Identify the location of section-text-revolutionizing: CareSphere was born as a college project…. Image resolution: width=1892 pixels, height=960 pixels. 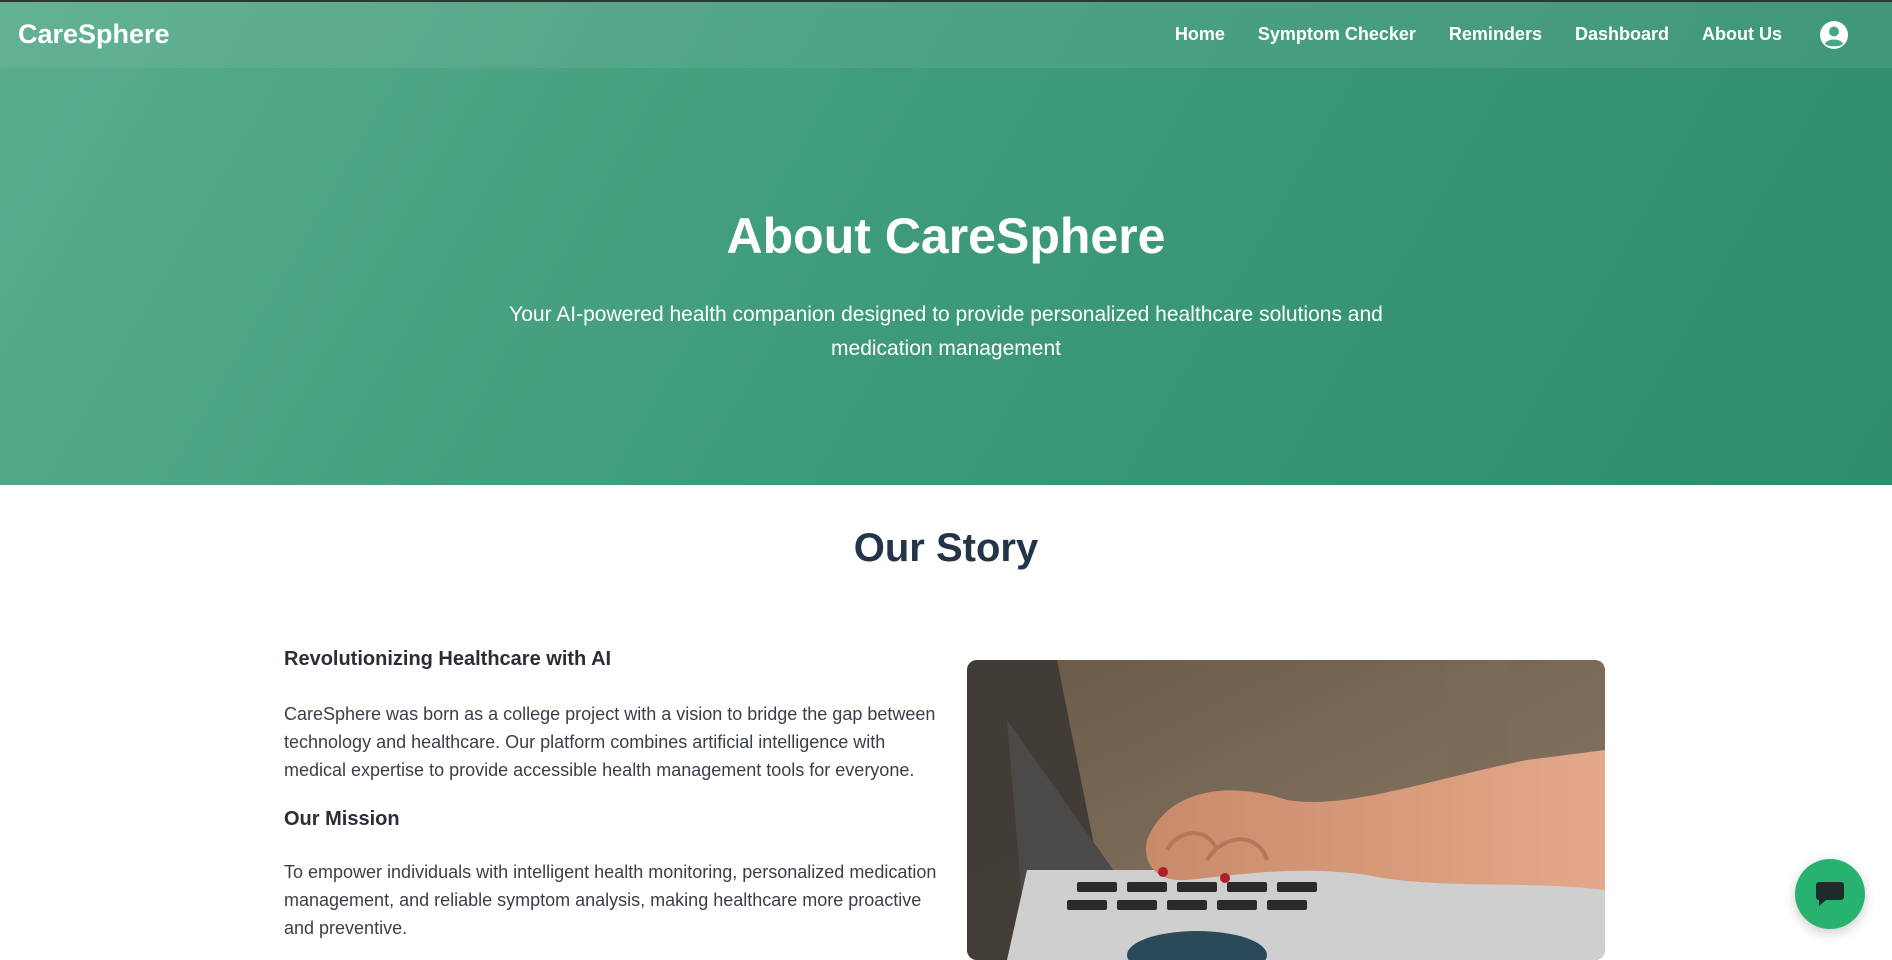
(610, 742).